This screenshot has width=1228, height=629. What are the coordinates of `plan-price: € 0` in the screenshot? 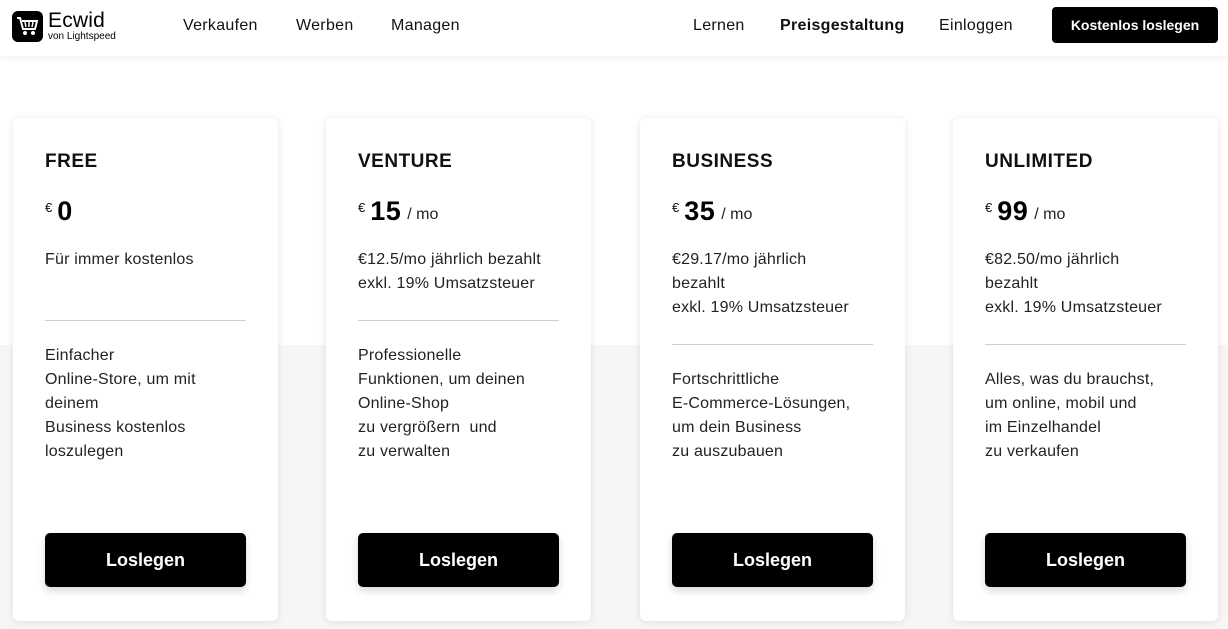 It's located at (59, 211).